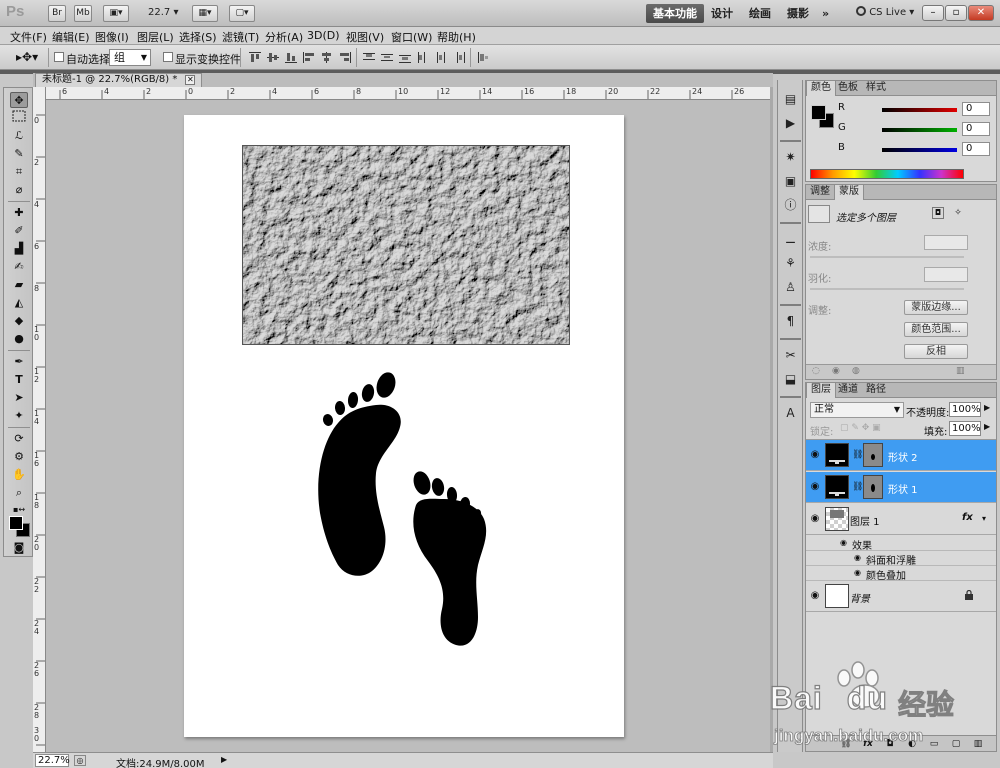  What do you see at coordinates (901, 596) in the screenshot?
I see `layer-row-background: ◉ 背景` at bounding box center [901, 596].